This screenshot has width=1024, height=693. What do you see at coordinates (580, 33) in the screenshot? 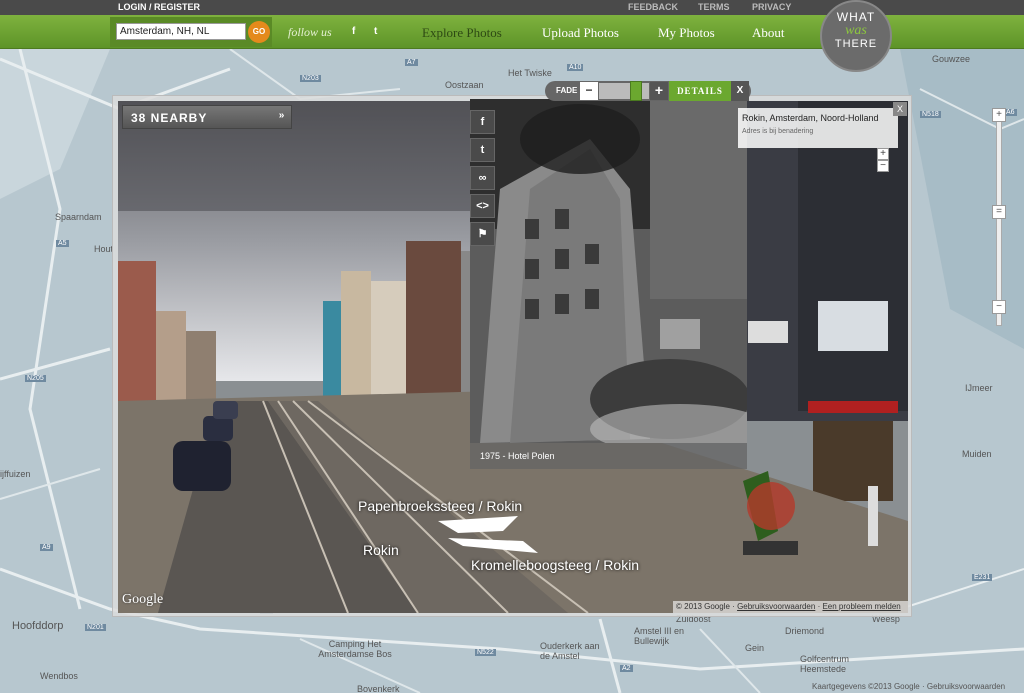
I see `upload-photos-link: Upload Photos` at bounding box center [580, 33].